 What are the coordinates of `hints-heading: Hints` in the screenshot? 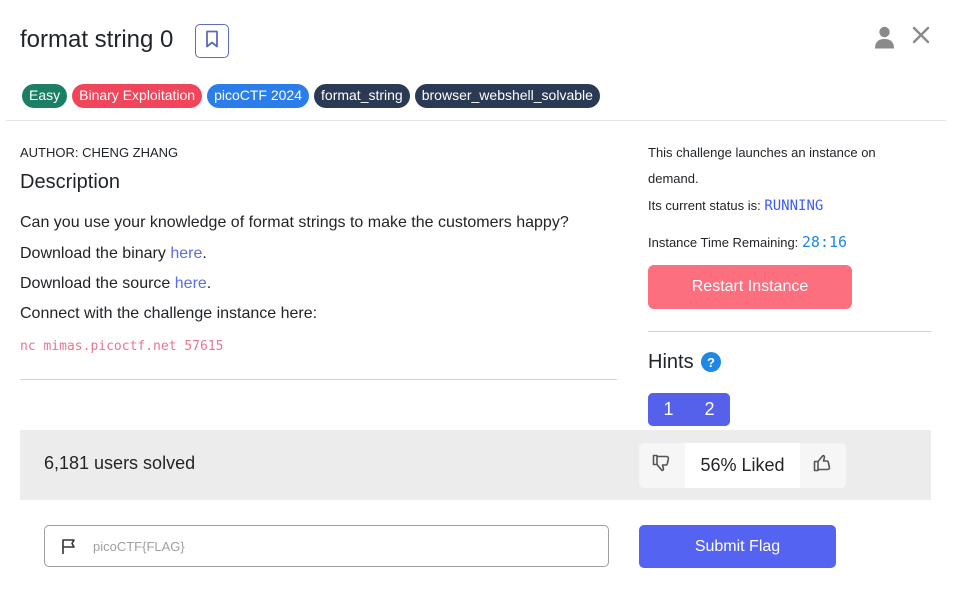 It's located at (671, 362).